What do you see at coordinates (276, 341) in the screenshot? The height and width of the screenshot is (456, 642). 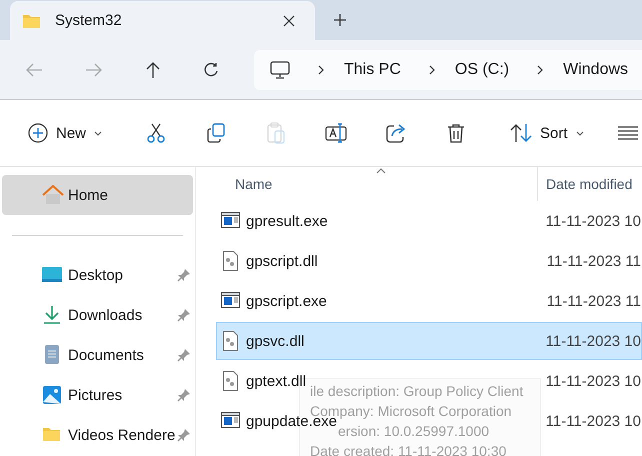 I see `file-name: gpsvc.dll` at bounding box center [276, 341].